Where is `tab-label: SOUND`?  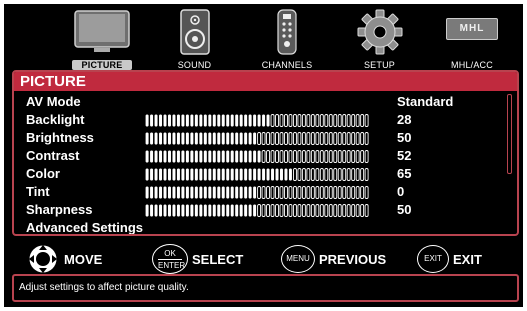
tab-label: SOUND is located at coordinates (194, 65).